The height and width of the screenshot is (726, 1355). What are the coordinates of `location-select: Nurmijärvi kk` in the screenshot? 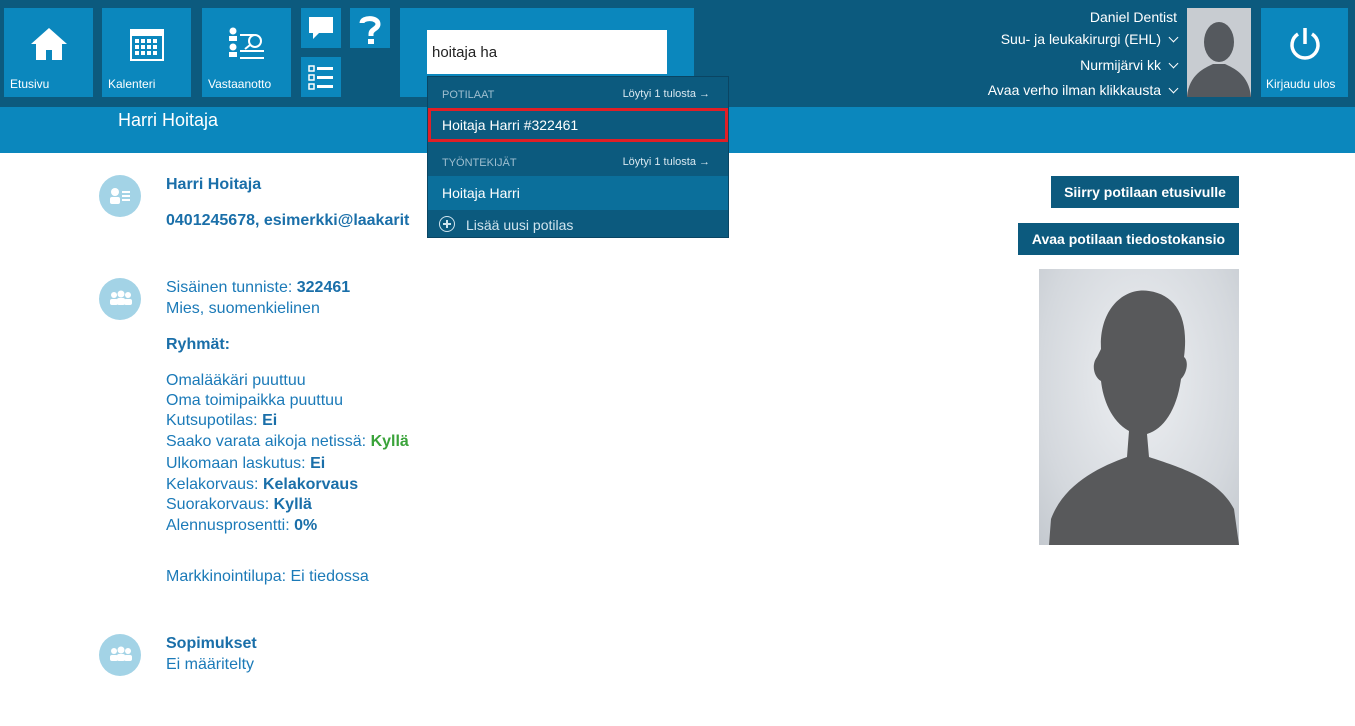 It's located at (1129, 65).